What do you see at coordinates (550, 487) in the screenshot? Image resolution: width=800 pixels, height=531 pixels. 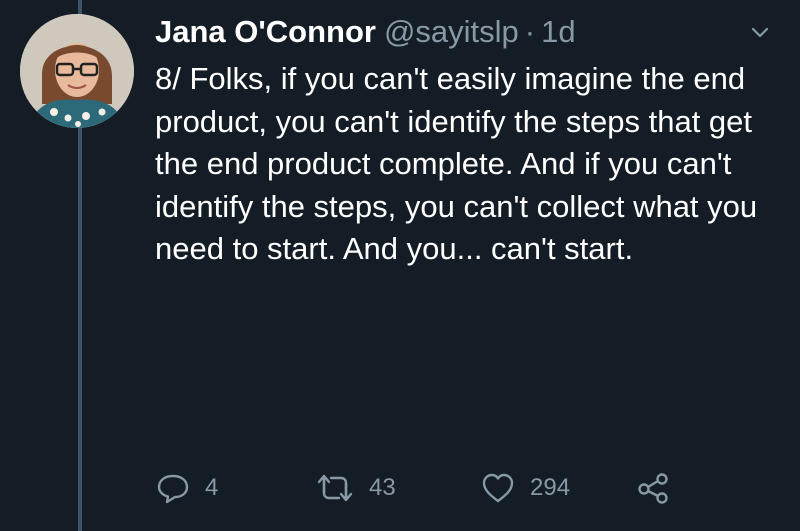 I see `like-count: 294` at bounding box center [550, 487].